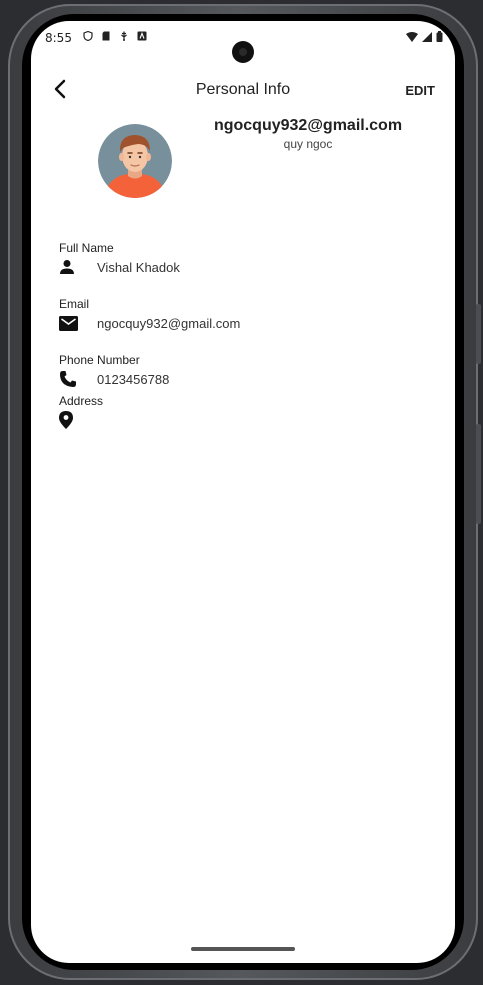 Image resolution: width=483 pixels, height=985 pixels. Describe the element at coordinates (88, 36) in the screenshot. I see `shield-icon` at that location.